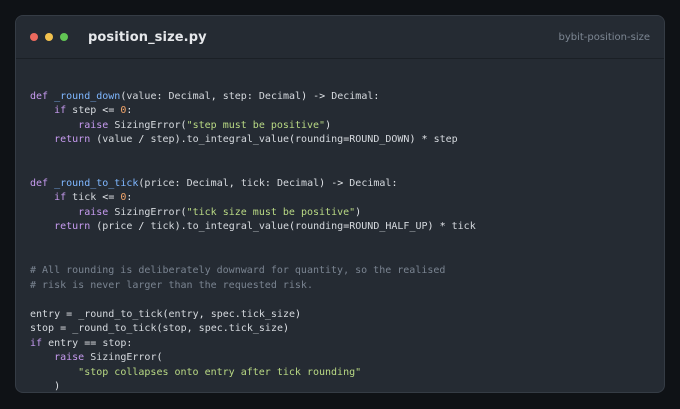 The width and height of the screenshot is (680, 409). I want to click on maximize-dot-icon, so click(64, 37).